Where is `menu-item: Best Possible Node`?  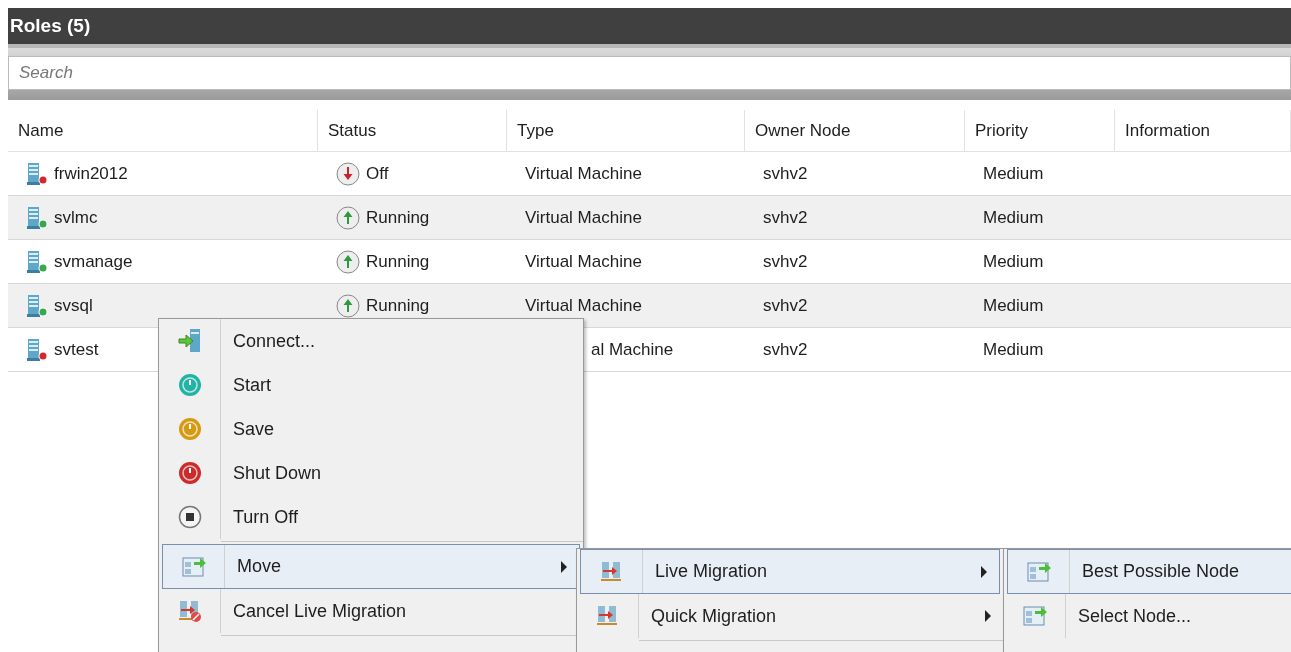 menu-item: Best Possible Node is located at coordinates (1149, 571).